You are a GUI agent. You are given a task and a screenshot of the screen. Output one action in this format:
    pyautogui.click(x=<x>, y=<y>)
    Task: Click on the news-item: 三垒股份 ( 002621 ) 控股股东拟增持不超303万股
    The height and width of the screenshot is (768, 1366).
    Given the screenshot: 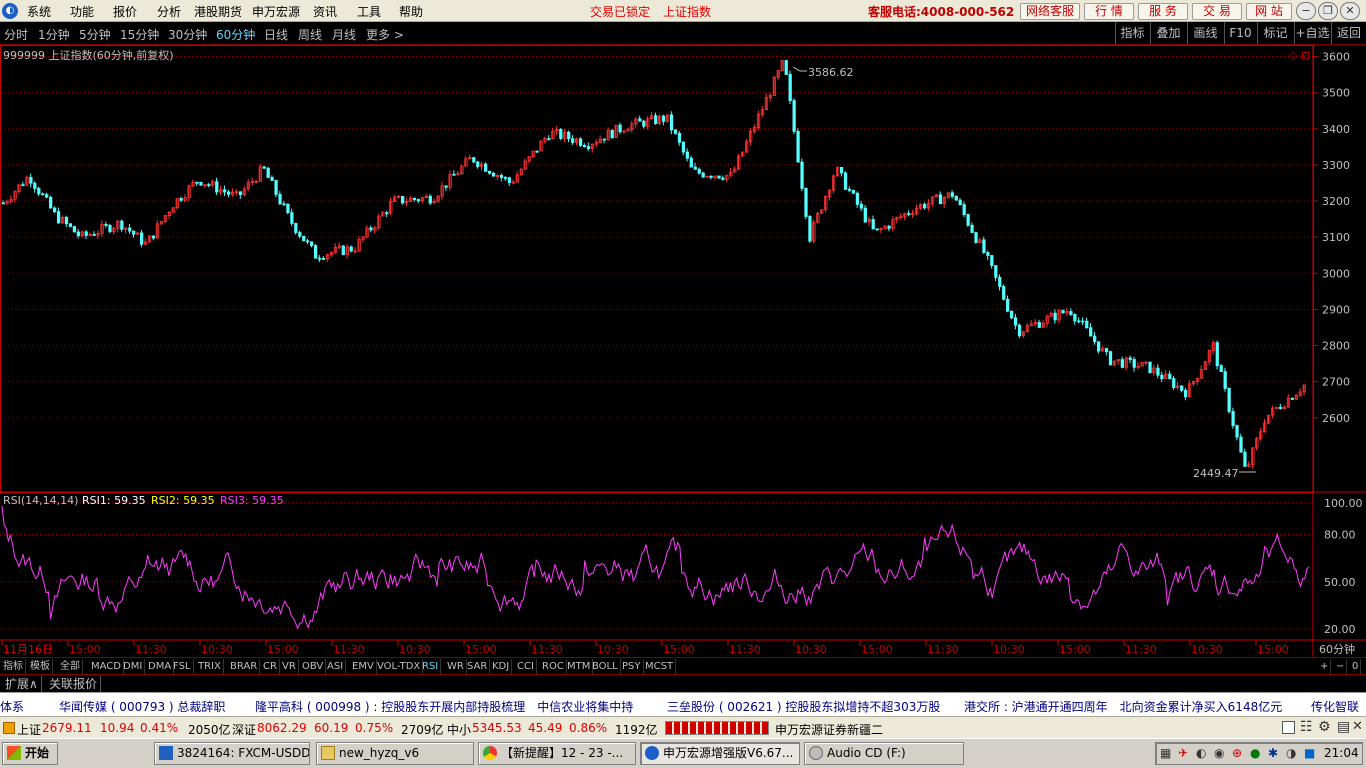 What is the action you would take?
    pyautogui.click(x=803, y=706)
    